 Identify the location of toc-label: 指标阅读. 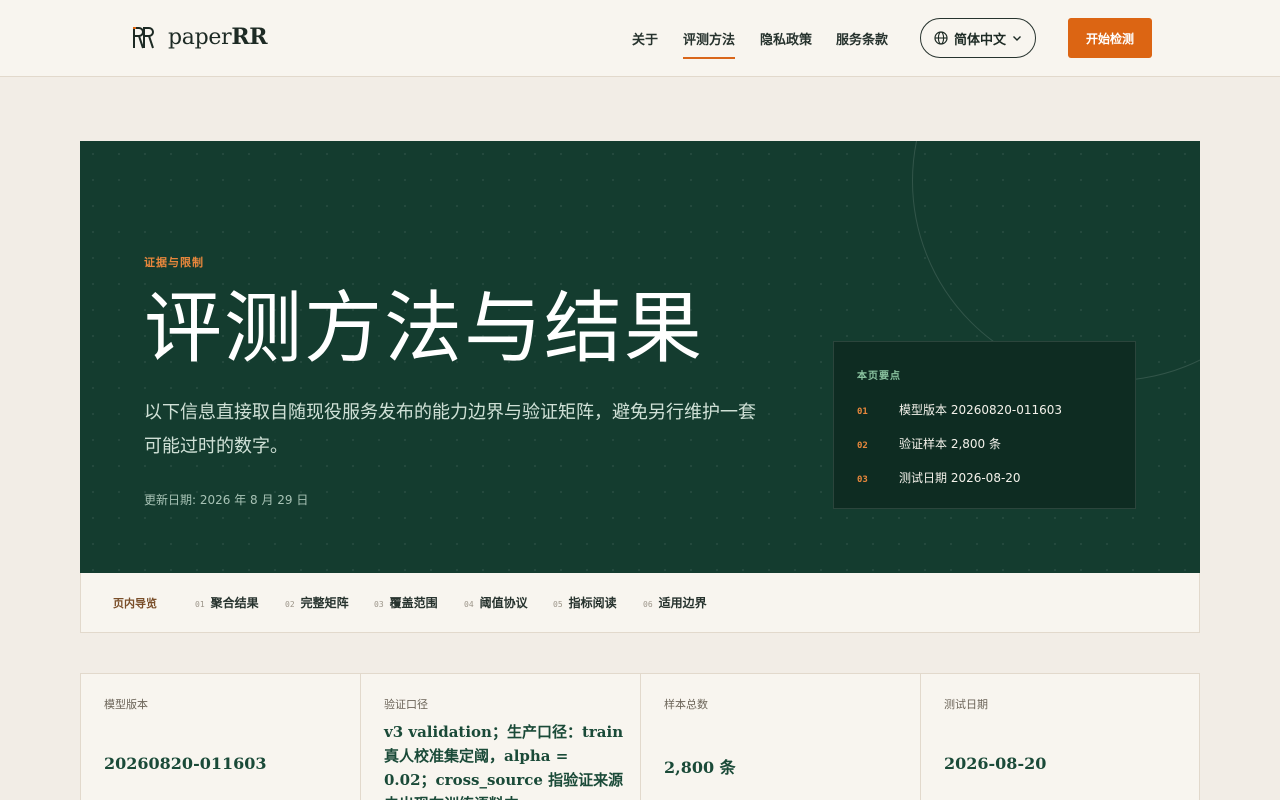
(592, 603).